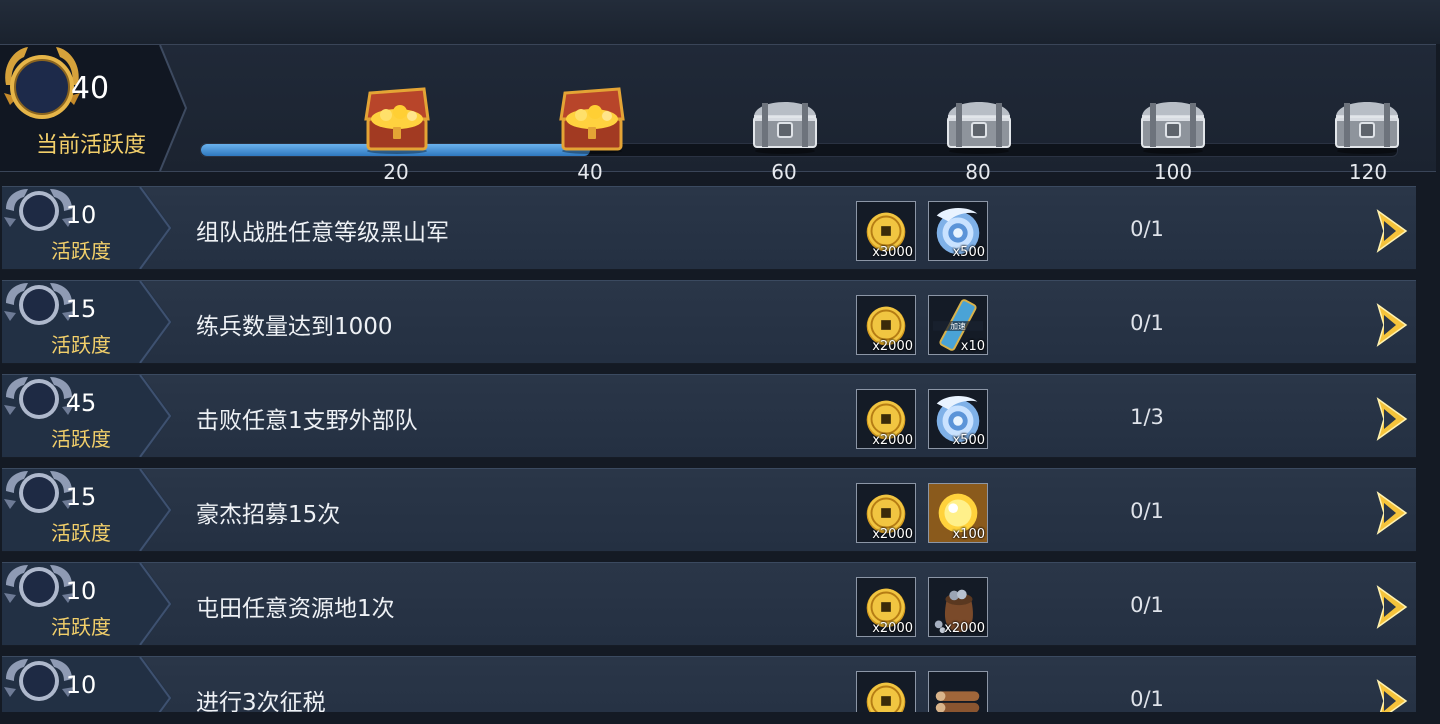 This screenshot has height=724, width=1440. Describe the element at coordinates (1368, 172) in the screenshot. I see `milestone-value: 120` at that location.